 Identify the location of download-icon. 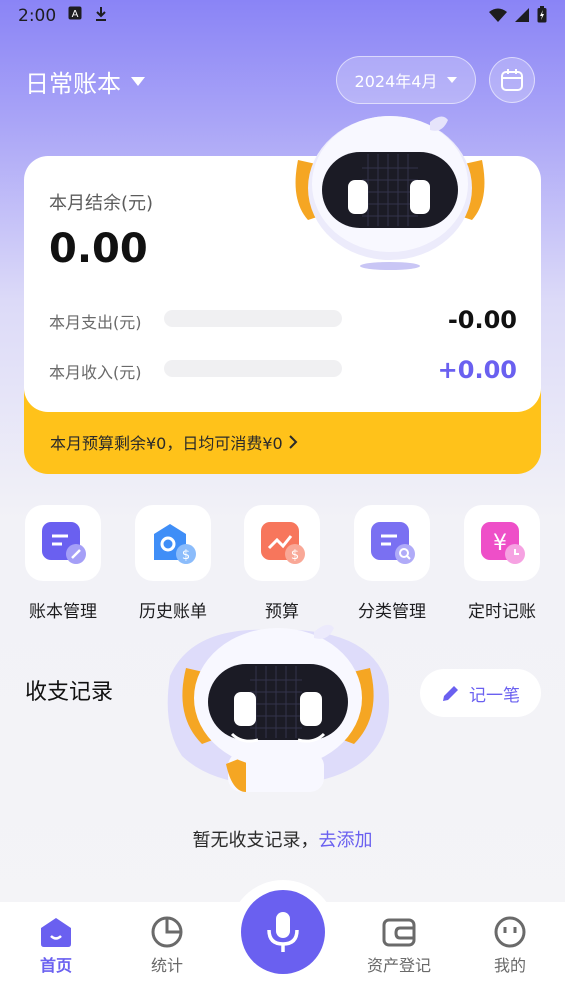
(101, 14).